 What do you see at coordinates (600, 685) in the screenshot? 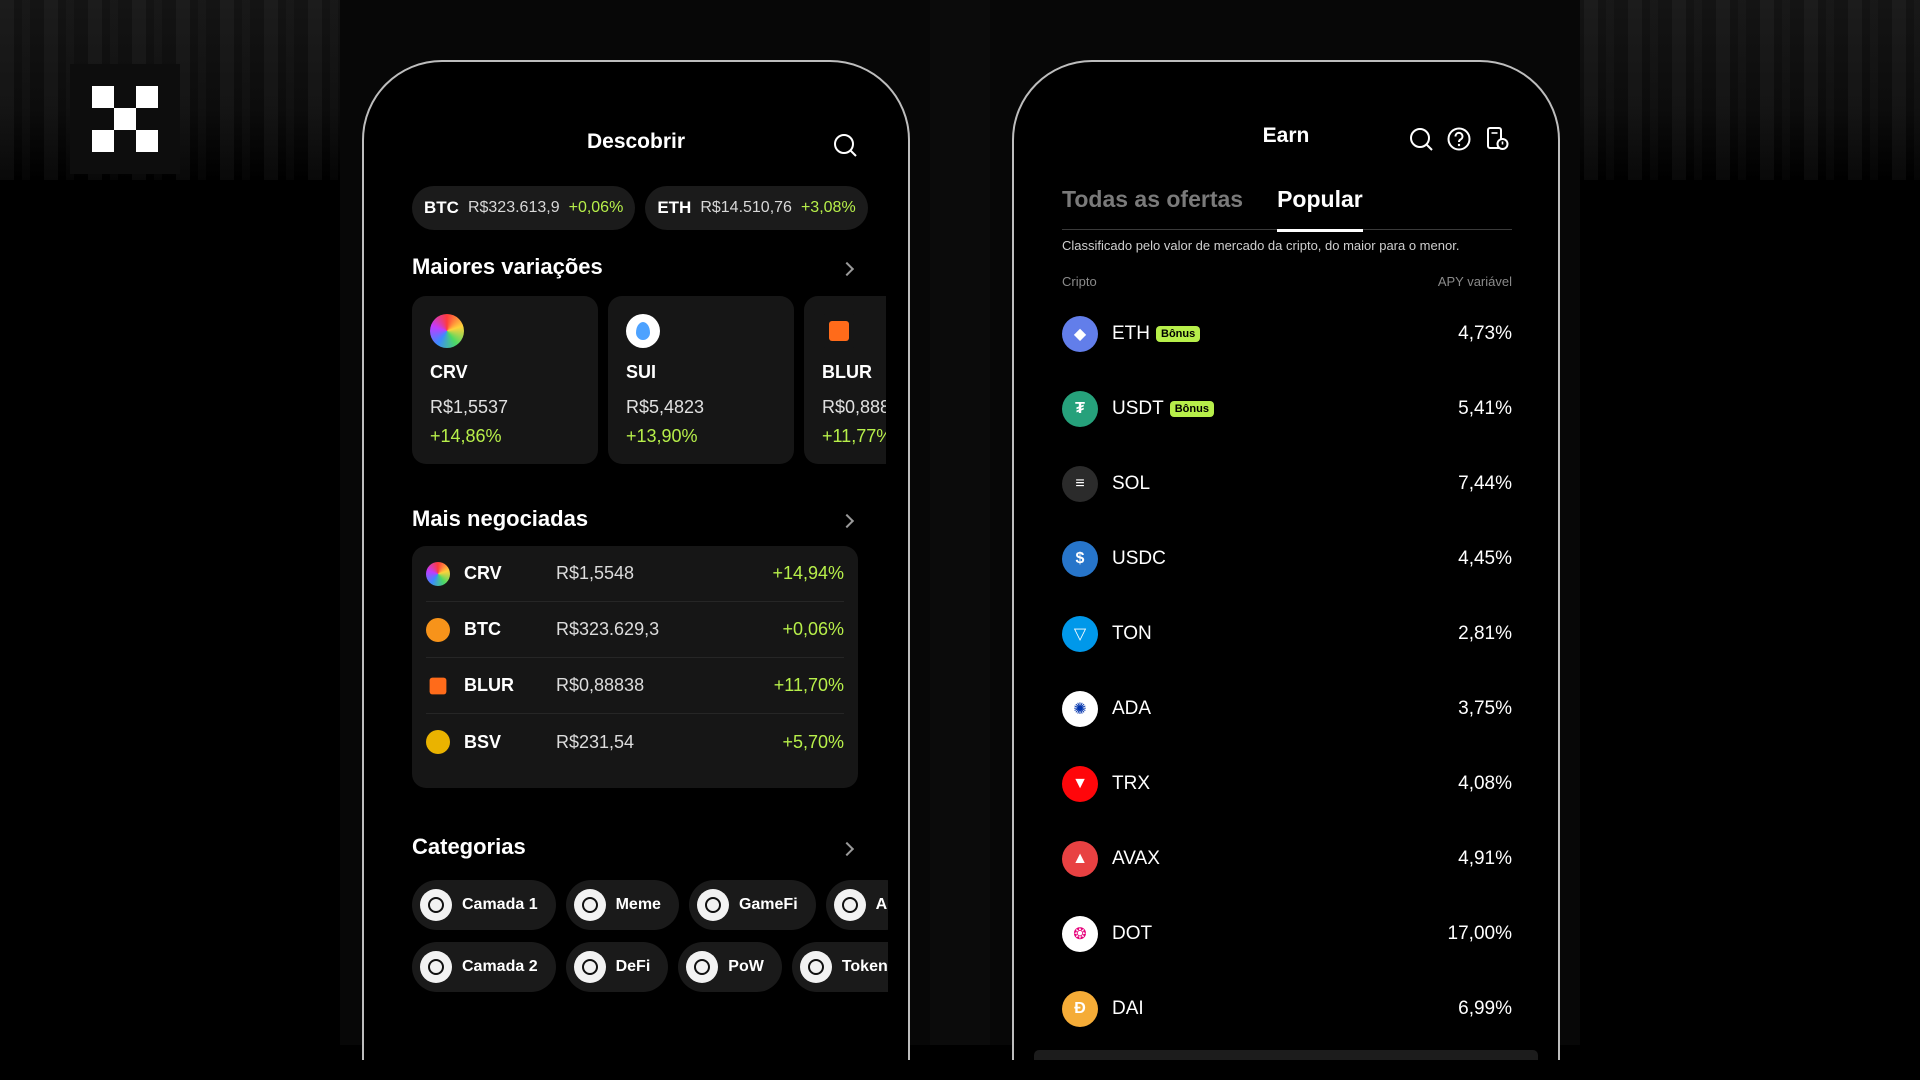
I see `row-price: R$0,88838` at bounding box center [600, 685].